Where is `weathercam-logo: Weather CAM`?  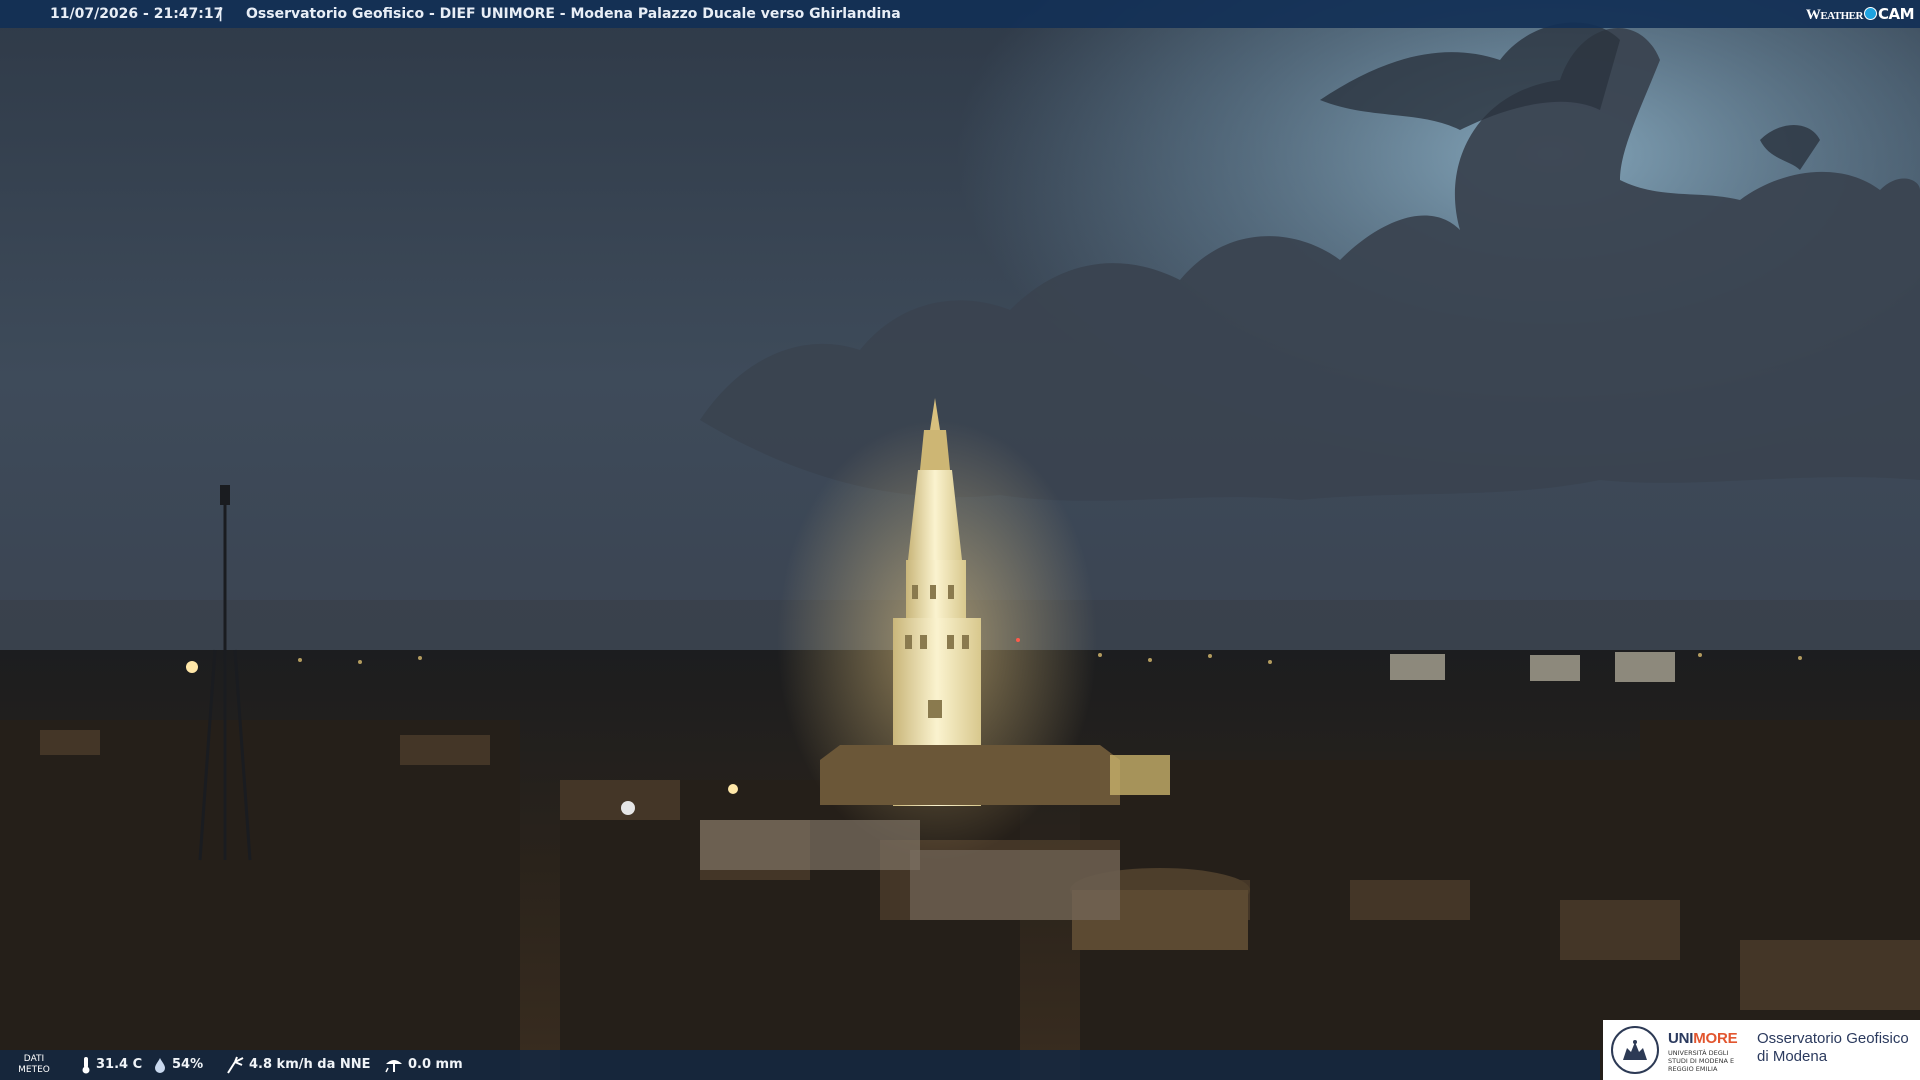
weathercam-logo: Weather CAM is located at coordinates (1860, 14).